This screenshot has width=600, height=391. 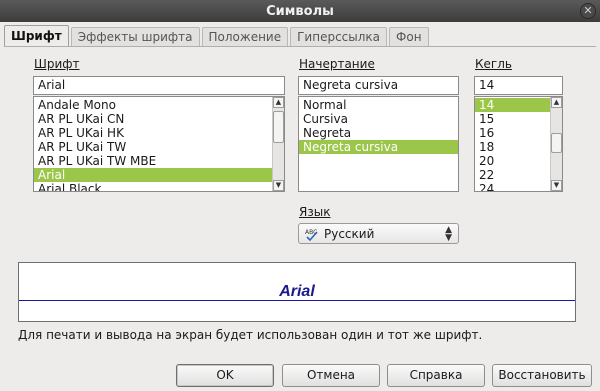 I want to click on language-select: ABC Русский ▲ ▼, so click(x=378, y=233).